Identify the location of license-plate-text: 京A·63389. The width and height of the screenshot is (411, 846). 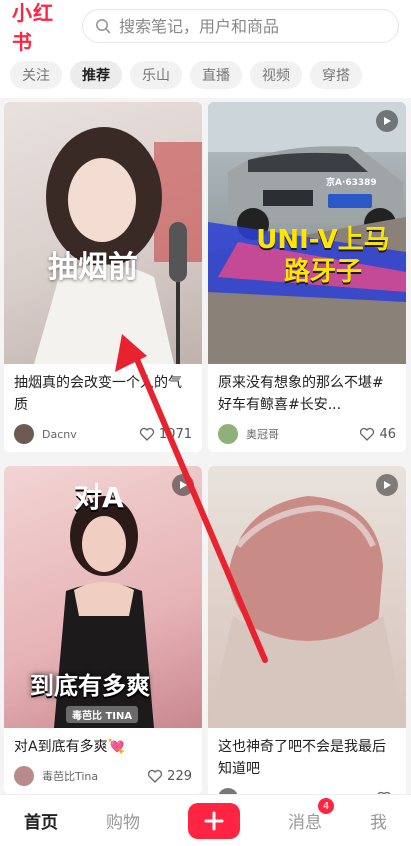
(351, 183).